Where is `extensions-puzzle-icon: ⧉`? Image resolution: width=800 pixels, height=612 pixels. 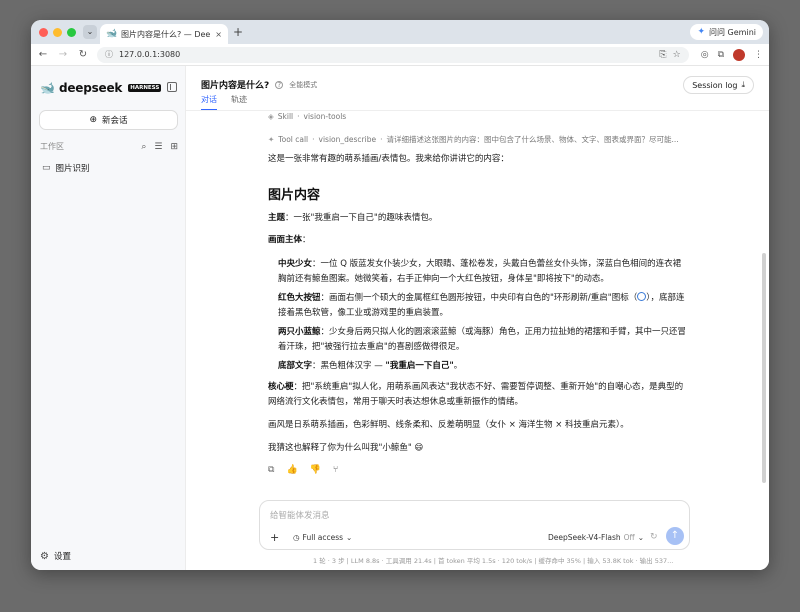
extensions-puzzle-icon: ⧉ is located at coordinates (721, 55).